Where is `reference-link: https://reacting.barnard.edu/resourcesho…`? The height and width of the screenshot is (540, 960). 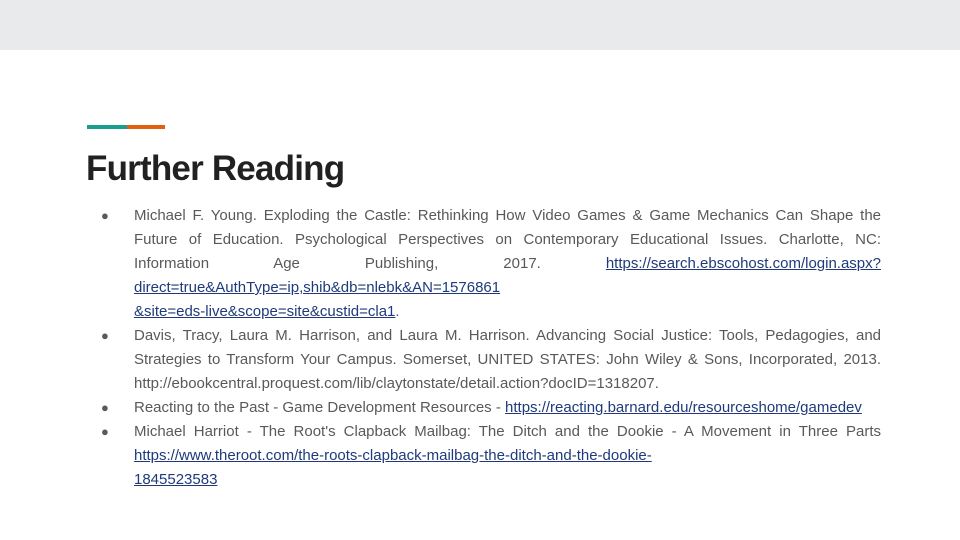
reference-link: https://reacting.barnard.edu/resourcesho… is located at coordinates (683, 407).